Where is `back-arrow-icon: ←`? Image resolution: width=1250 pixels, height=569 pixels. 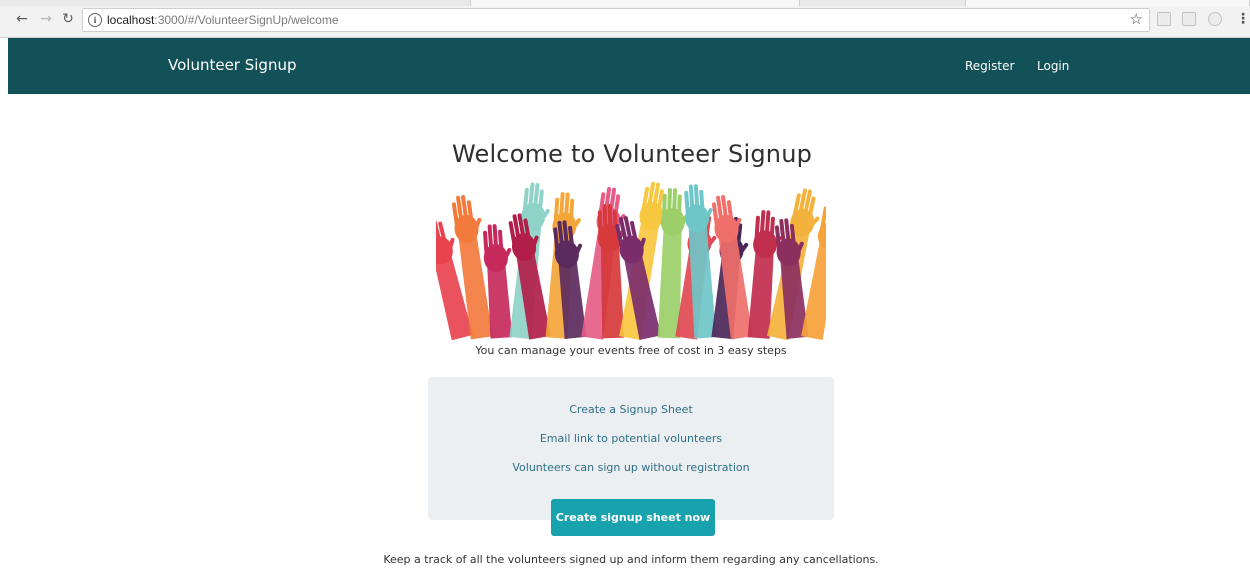
back-arrow-icon: ← is located at coordinates (22, 19).